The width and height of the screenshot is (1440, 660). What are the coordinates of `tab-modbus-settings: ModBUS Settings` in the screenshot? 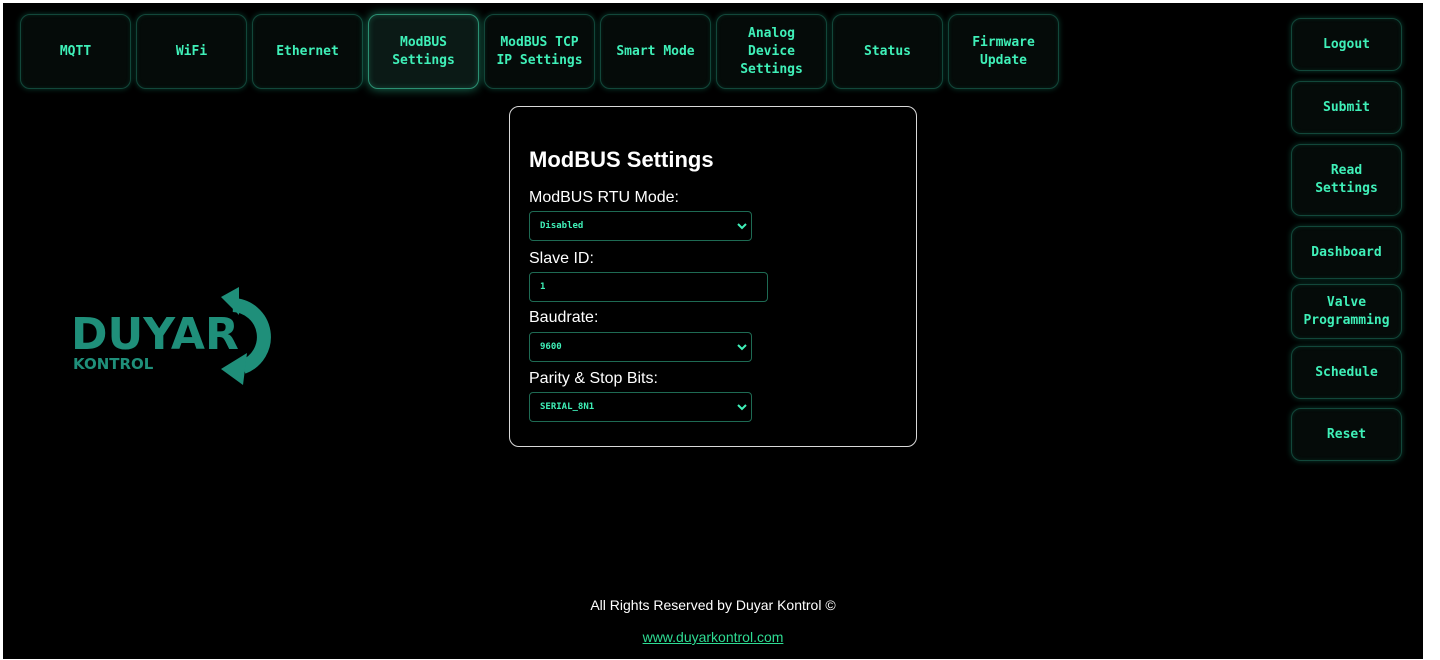 It's located at (423, 51).